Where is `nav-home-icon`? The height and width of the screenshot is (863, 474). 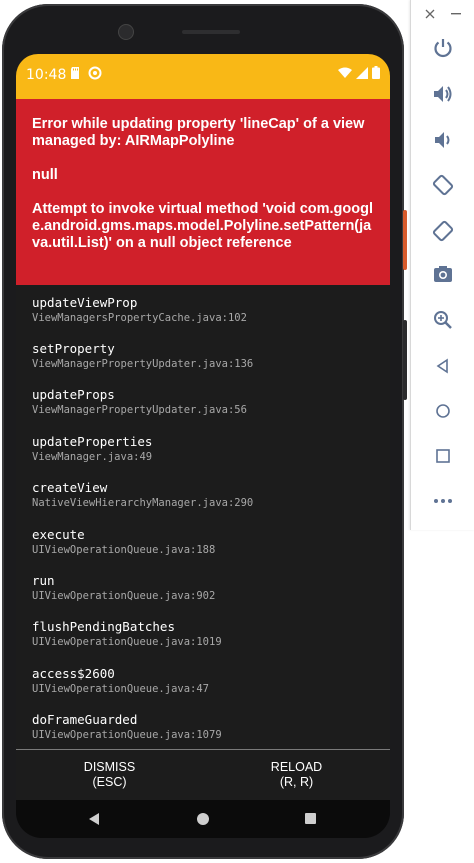 nav-home-icon is located at coordinates (203, 819).